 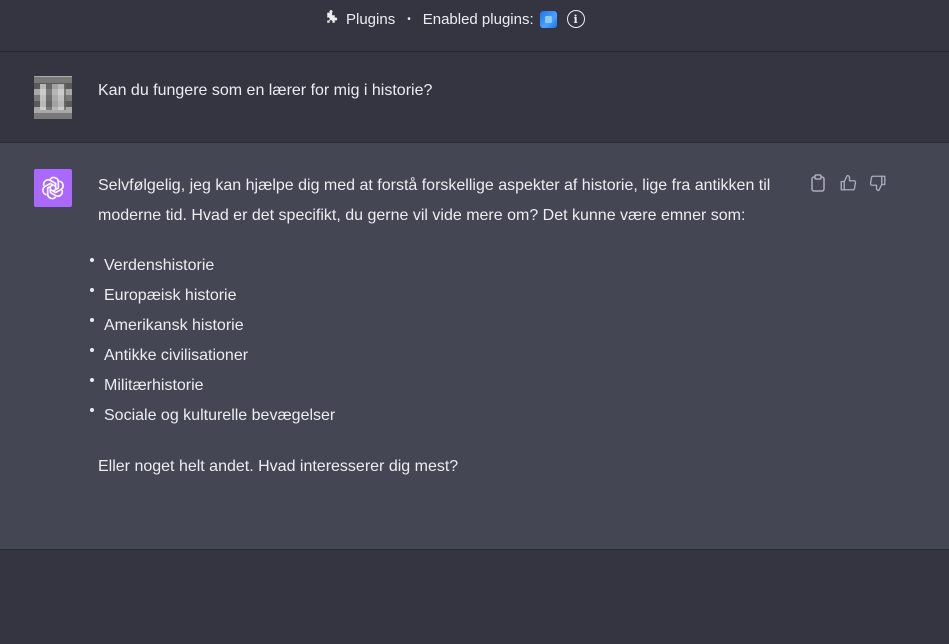 I want to click on list-item: Sociale og kulturelle bevægelser, so click(x=439, y=416).